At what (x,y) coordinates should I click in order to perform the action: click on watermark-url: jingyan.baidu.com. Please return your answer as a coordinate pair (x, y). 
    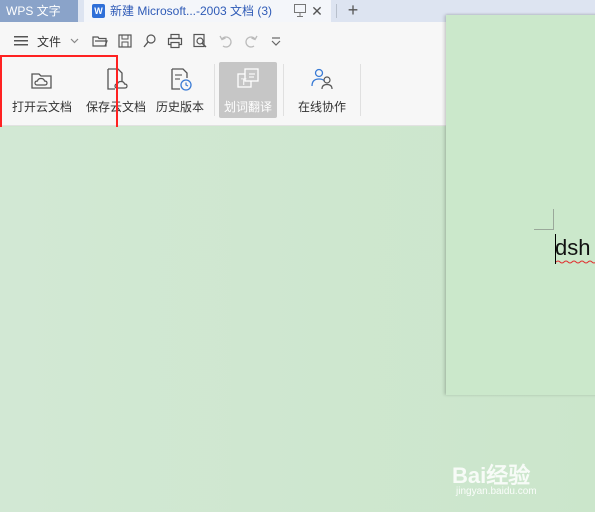
    Looking at the image, I should click on (496, 491).